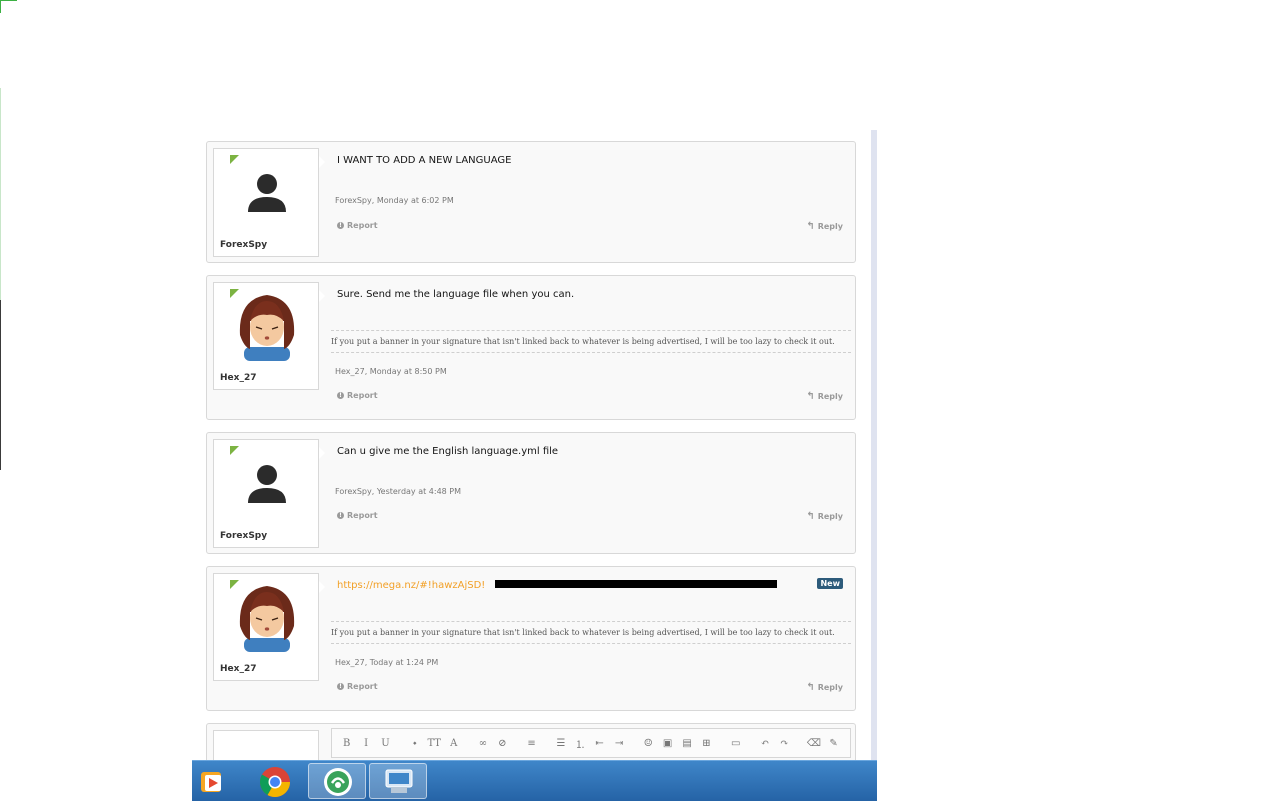 The width and height of the screenshot is (1280, 801). I want to click on left-edge-dark, so click(0, 385).